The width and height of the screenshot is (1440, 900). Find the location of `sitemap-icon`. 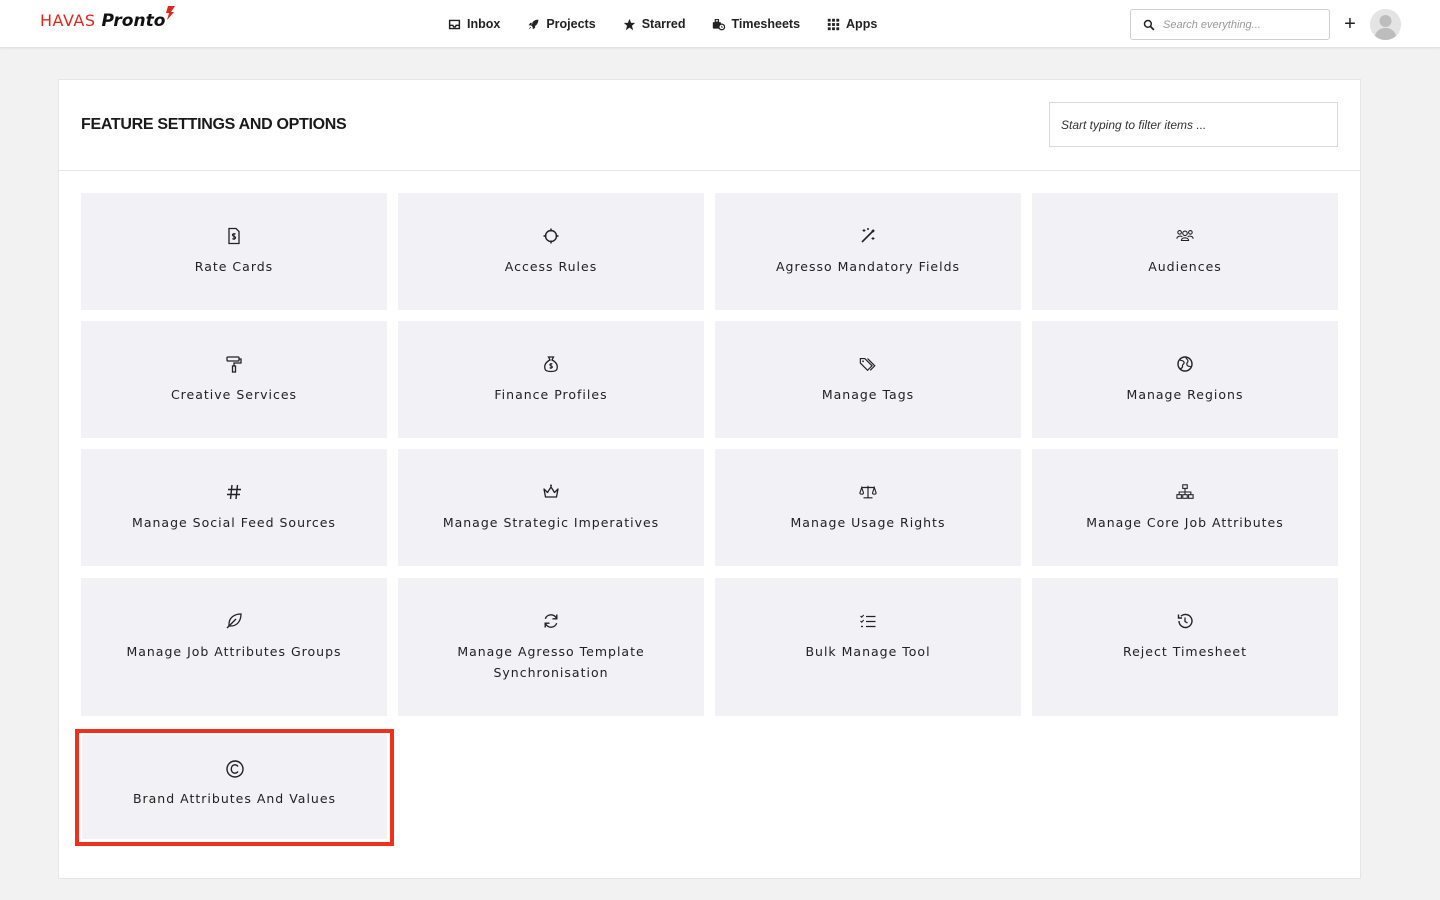

sitemap-icon is located at coordinates (1185, 491).